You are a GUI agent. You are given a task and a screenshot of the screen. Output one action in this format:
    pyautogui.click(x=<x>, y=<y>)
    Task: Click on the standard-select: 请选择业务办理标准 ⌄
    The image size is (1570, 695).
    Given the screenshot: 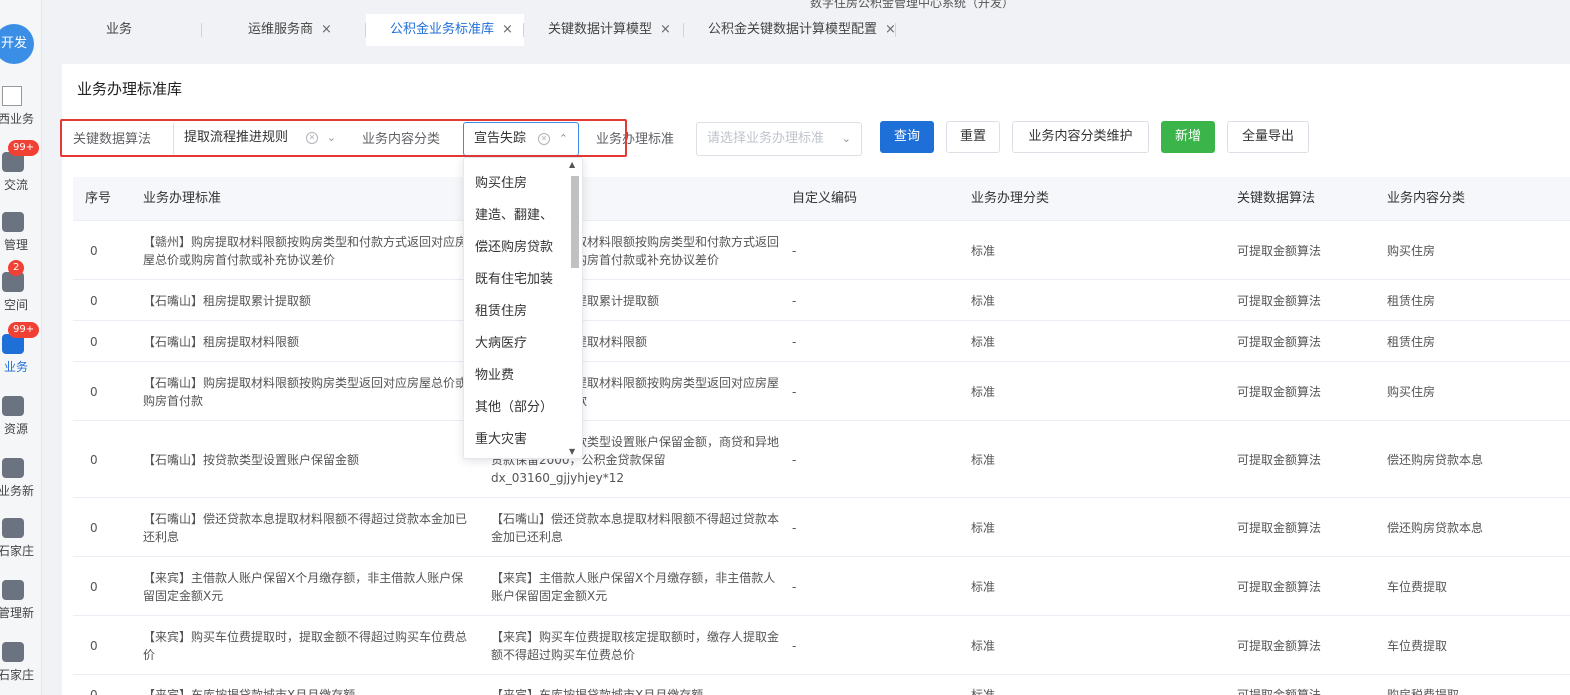 What is the action you would take?
    pyautogui.click(x=779, y=139)
    